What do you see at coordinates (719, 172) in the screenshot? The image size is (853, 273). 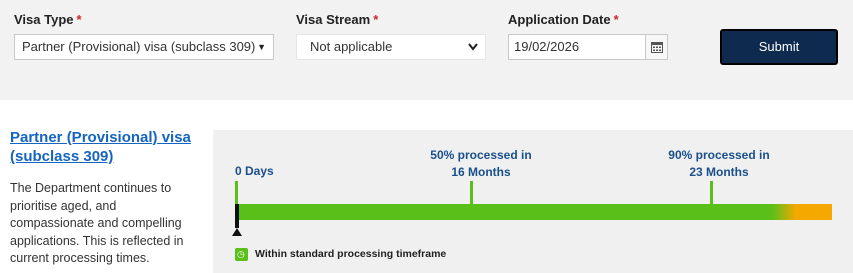 I see `timeline-90-line2: 23 Months` at bounding box center [719, 172].